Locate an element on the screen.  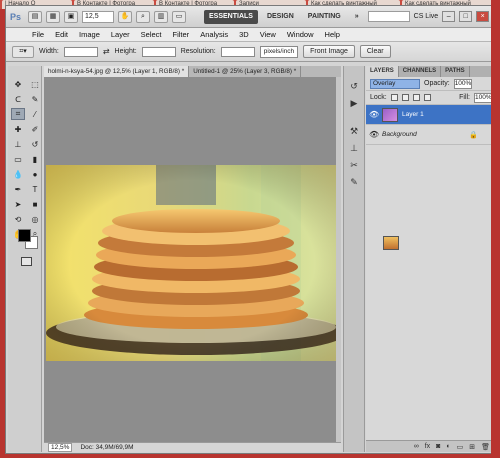
swap-dimensions-icon: ⇄ is located at coordinates (106, 51).